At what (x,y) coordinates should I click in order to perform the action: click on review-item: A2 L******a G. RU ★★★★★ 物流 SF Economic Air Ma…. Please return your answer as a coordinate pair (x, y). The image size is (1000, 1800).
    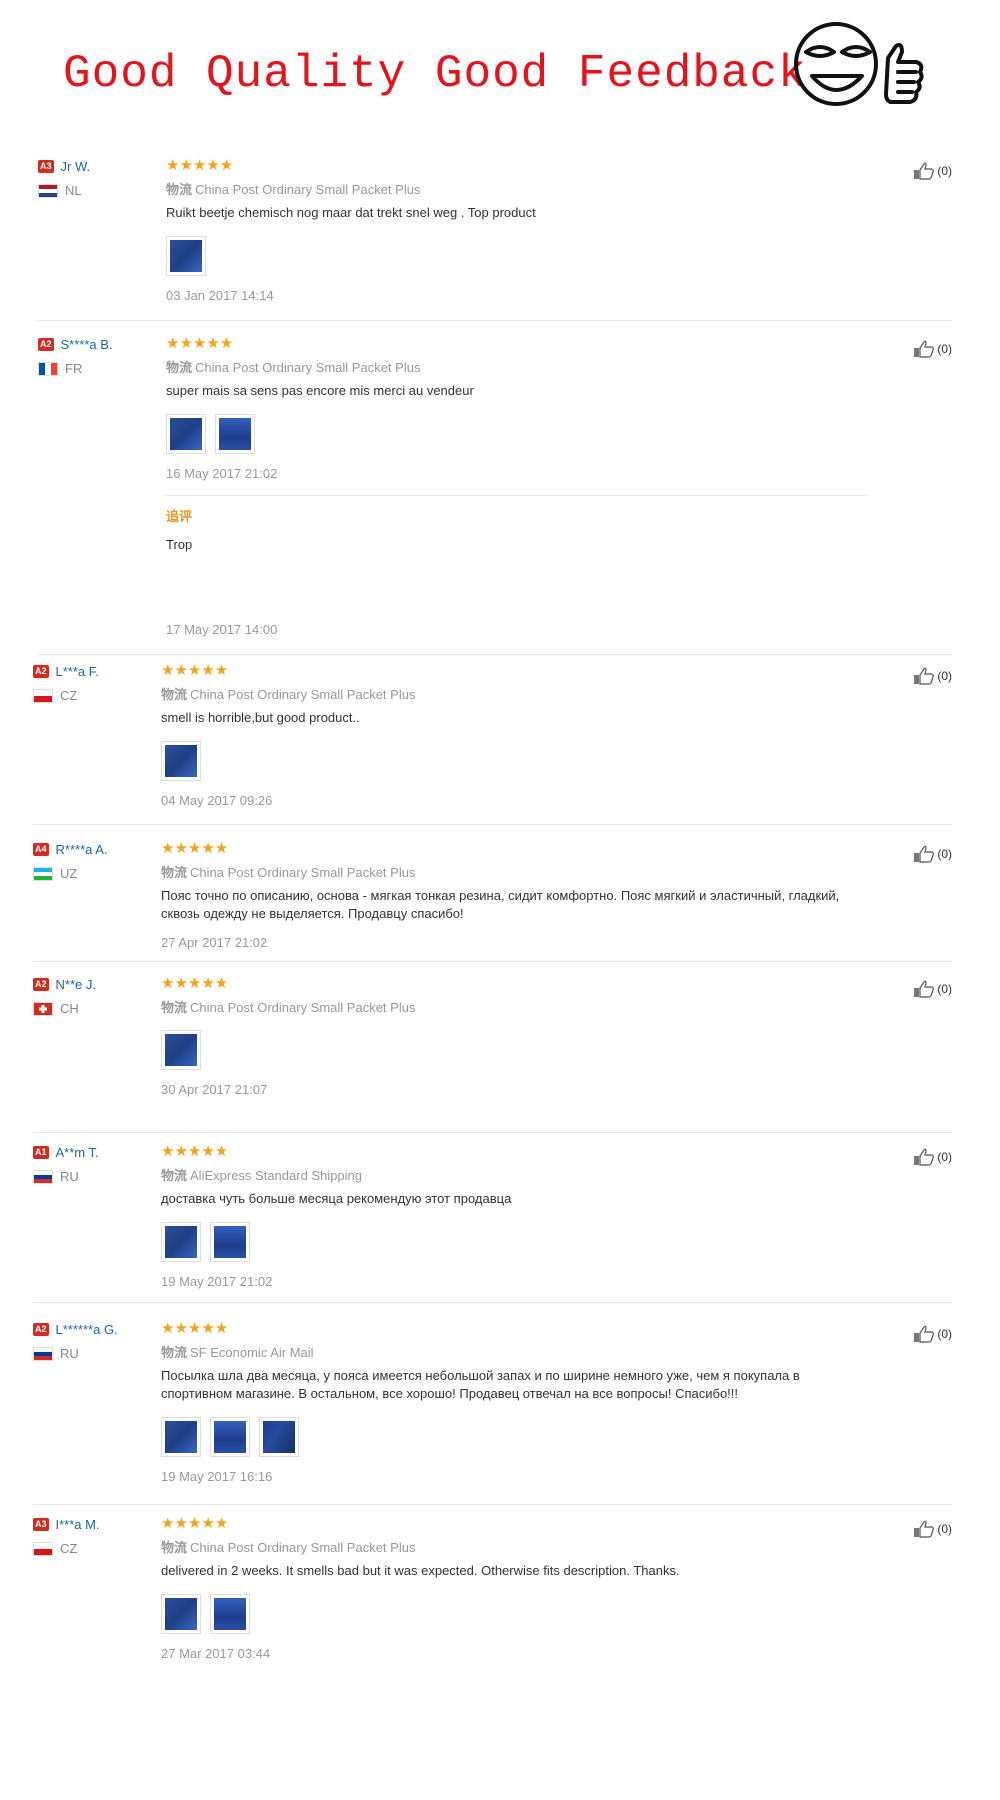
    Looking at the image, I should click on (492, 1412).